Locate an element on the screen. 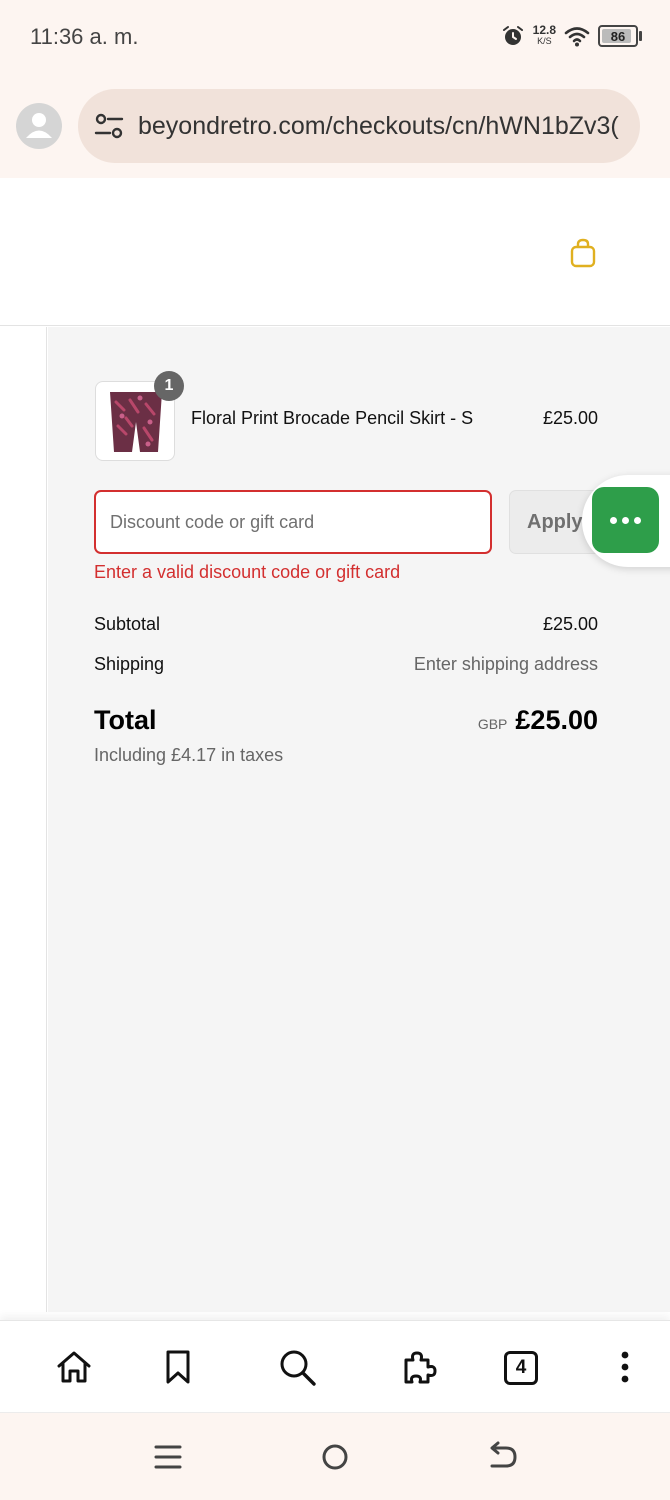 The height and width of the screenshot is (1500, 670). home-icon is located at coordinates (74, 1367).